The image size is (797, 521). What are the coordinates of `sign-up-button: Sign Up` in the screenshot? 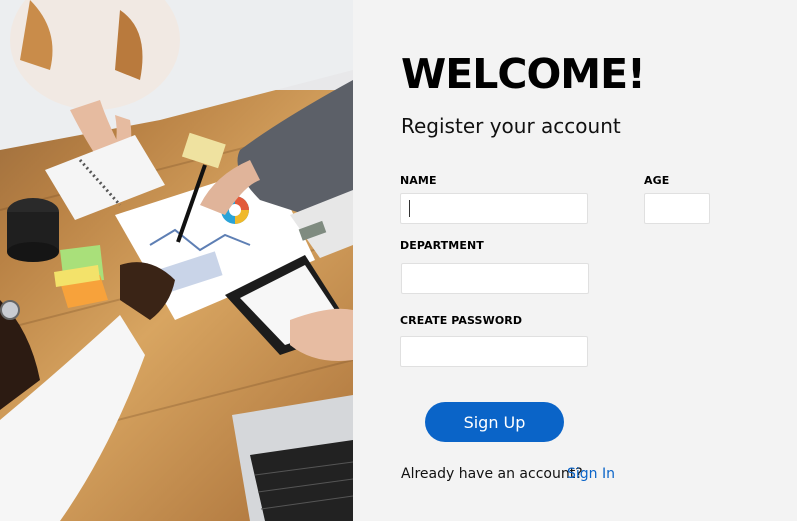 It's located at (494, 422).